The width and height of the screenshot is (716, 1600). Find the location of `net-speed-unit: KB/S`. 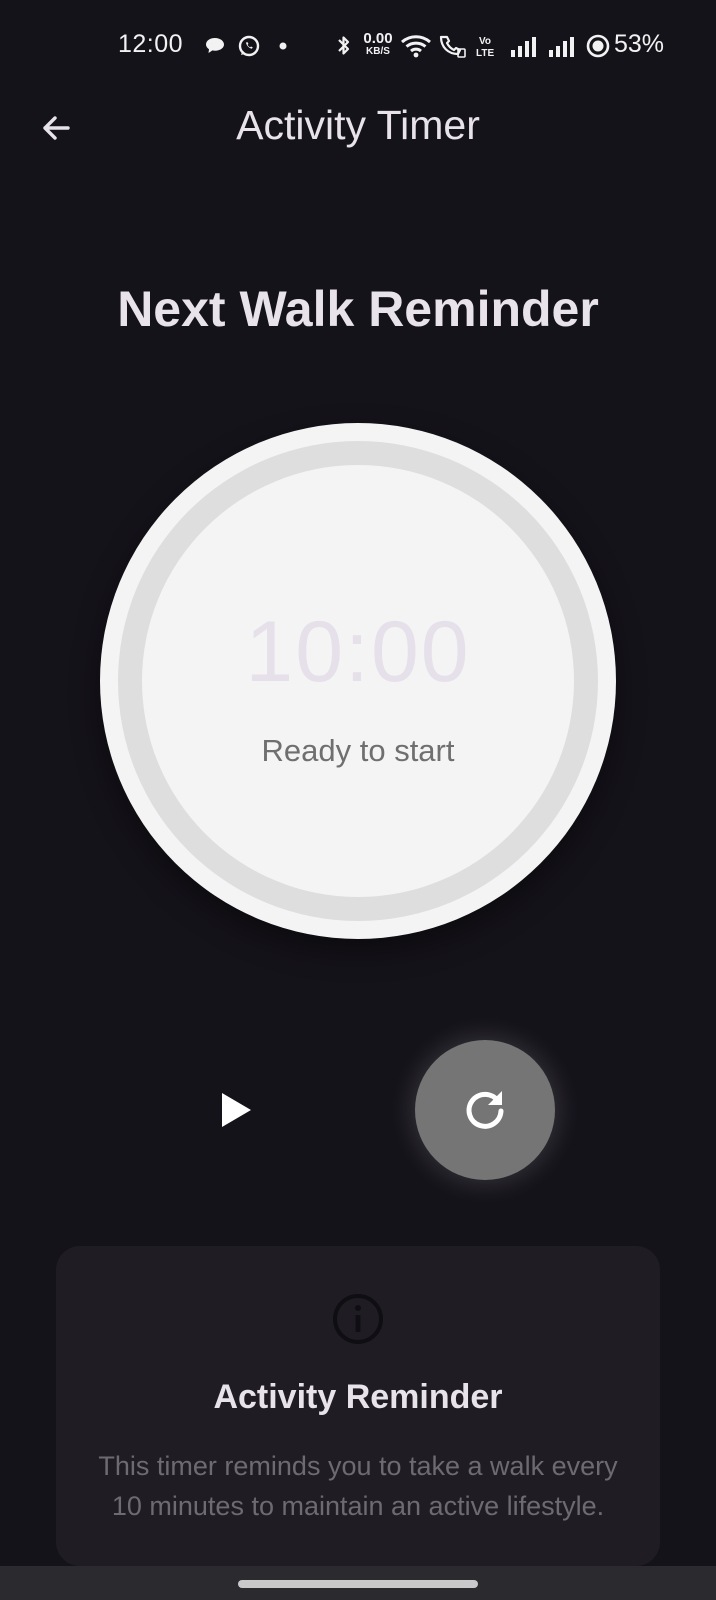

net-speed-unit: KB/S is located at coordinates (378, 51).